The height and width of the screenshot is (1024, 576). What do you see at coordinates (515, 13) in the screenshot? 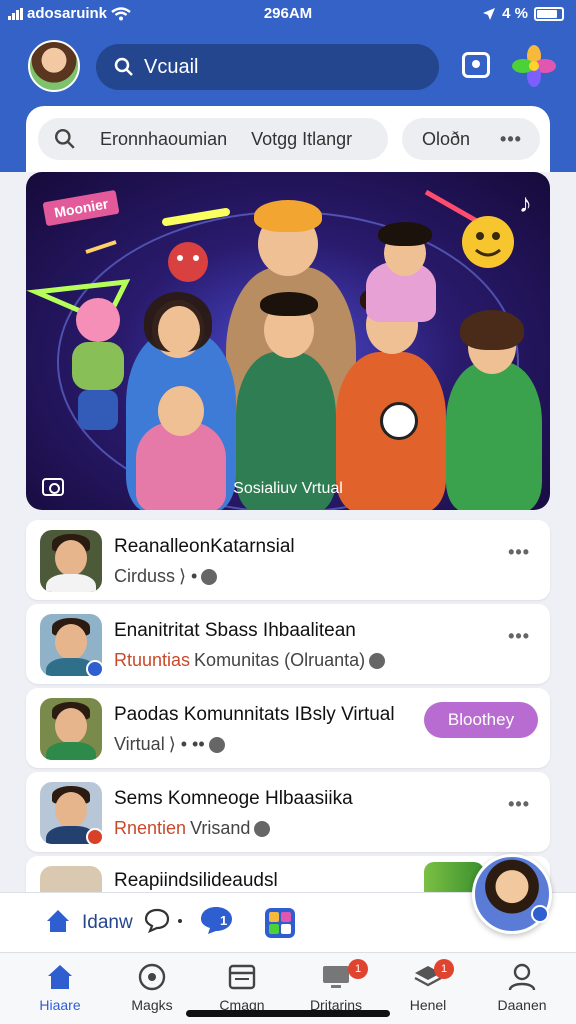
I see `battery-percent: 4 %` at bounding box center [515, 13].